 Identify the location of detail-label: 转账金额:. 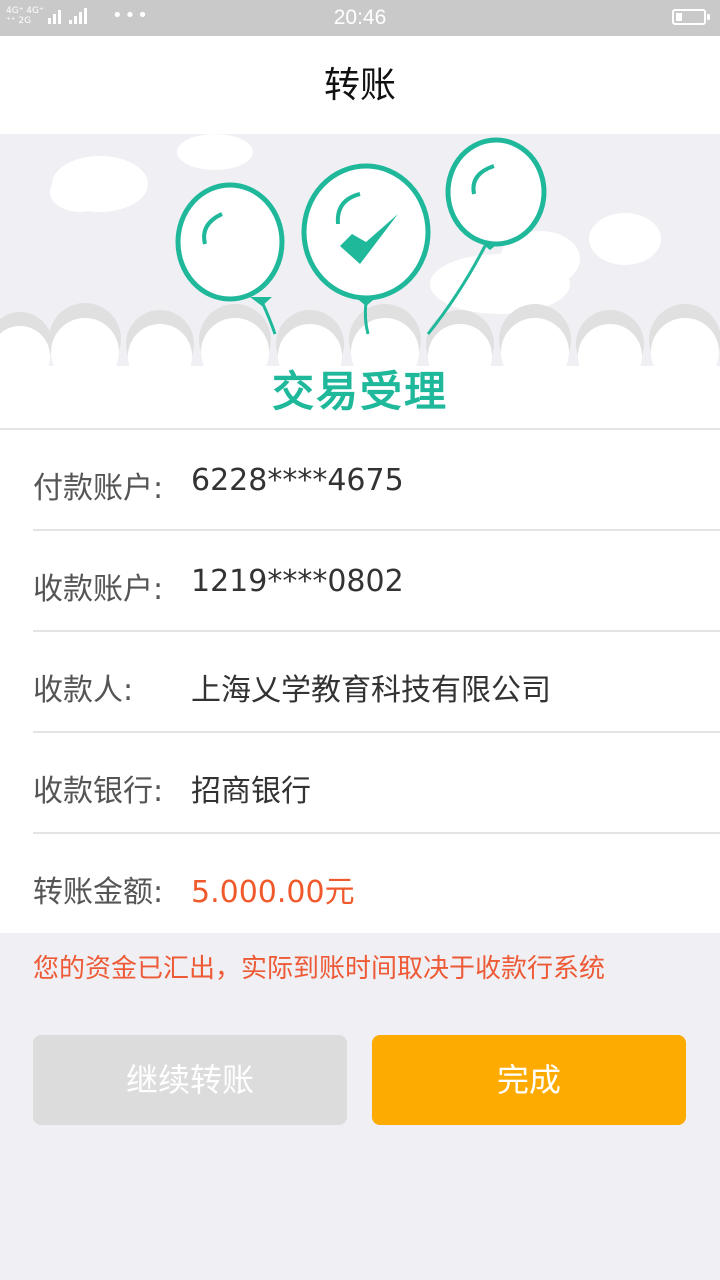
(98, 892).